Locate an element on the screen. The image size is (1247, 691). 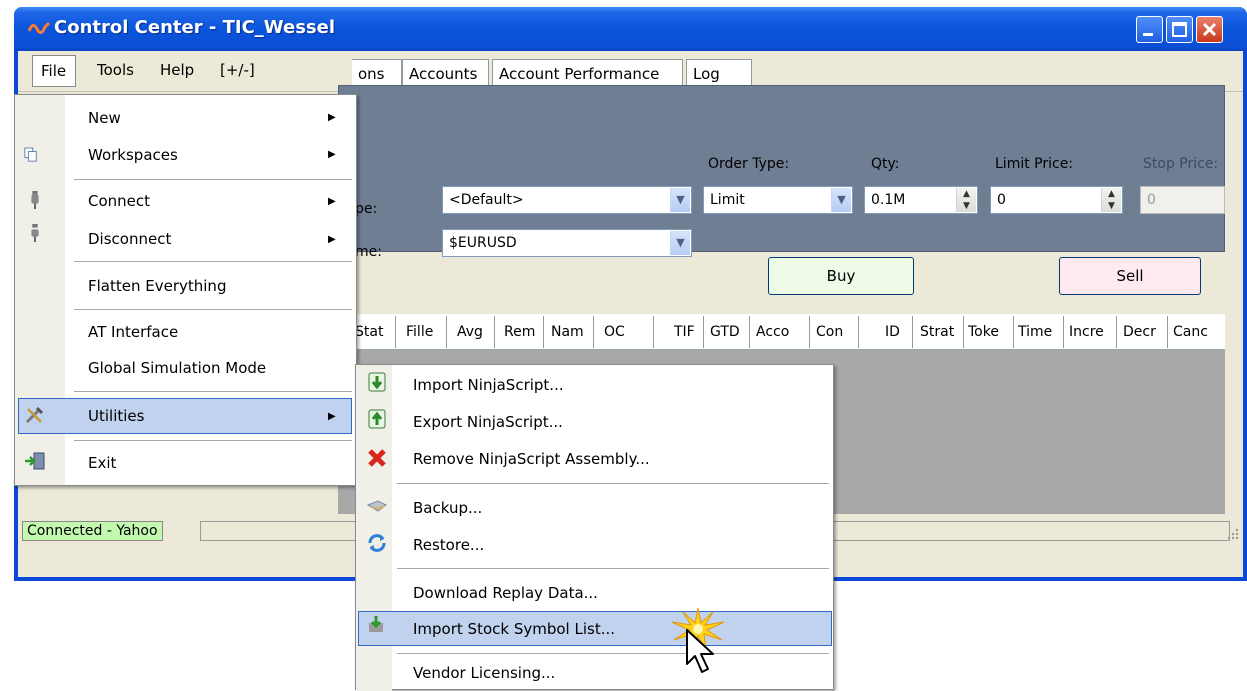
utilities-highlight is located at coordinates (185, 416).